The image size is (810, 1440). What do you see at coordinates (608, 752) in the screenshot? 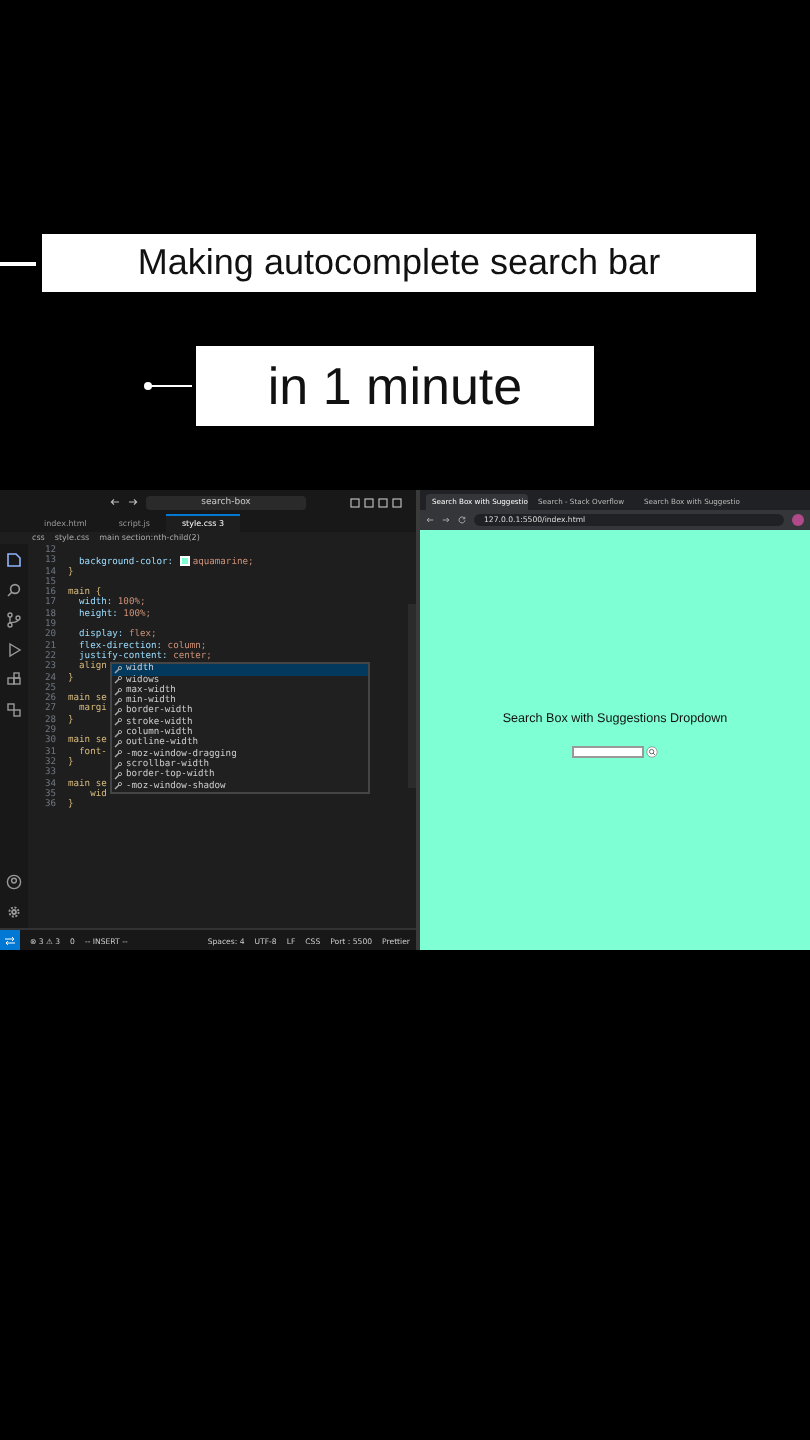
I see `search-field` at bounding box center [608, 752].